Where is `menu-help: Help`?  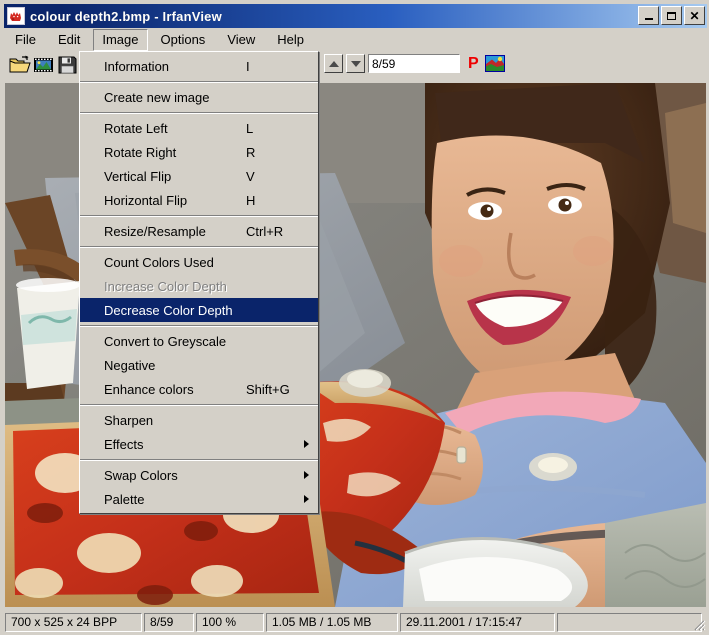 menu-help: Help is located at coordinates (290, 40).